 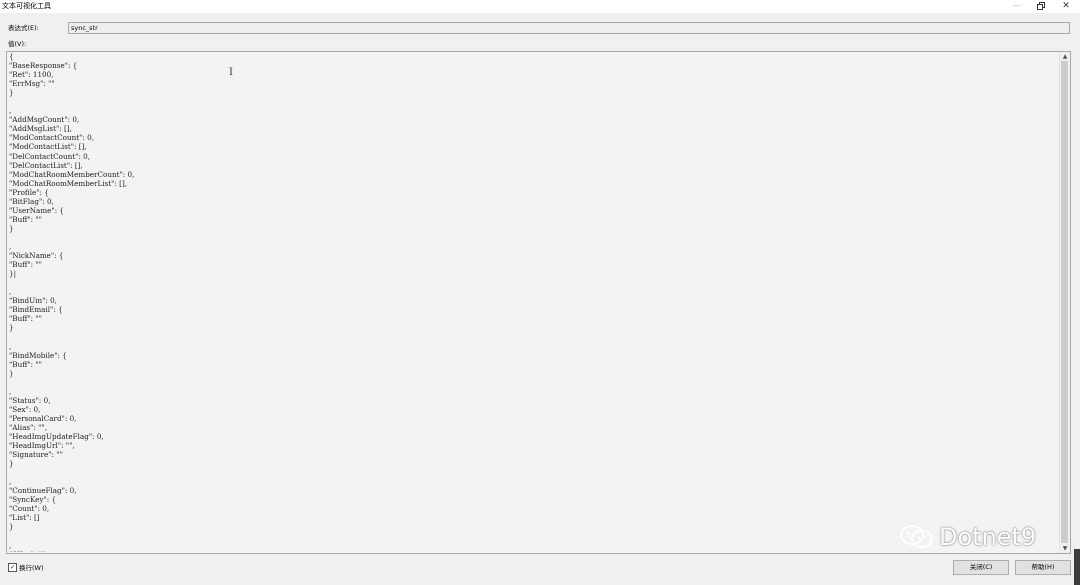 I want to click on restore-icon, so click(x=1041, y=6).